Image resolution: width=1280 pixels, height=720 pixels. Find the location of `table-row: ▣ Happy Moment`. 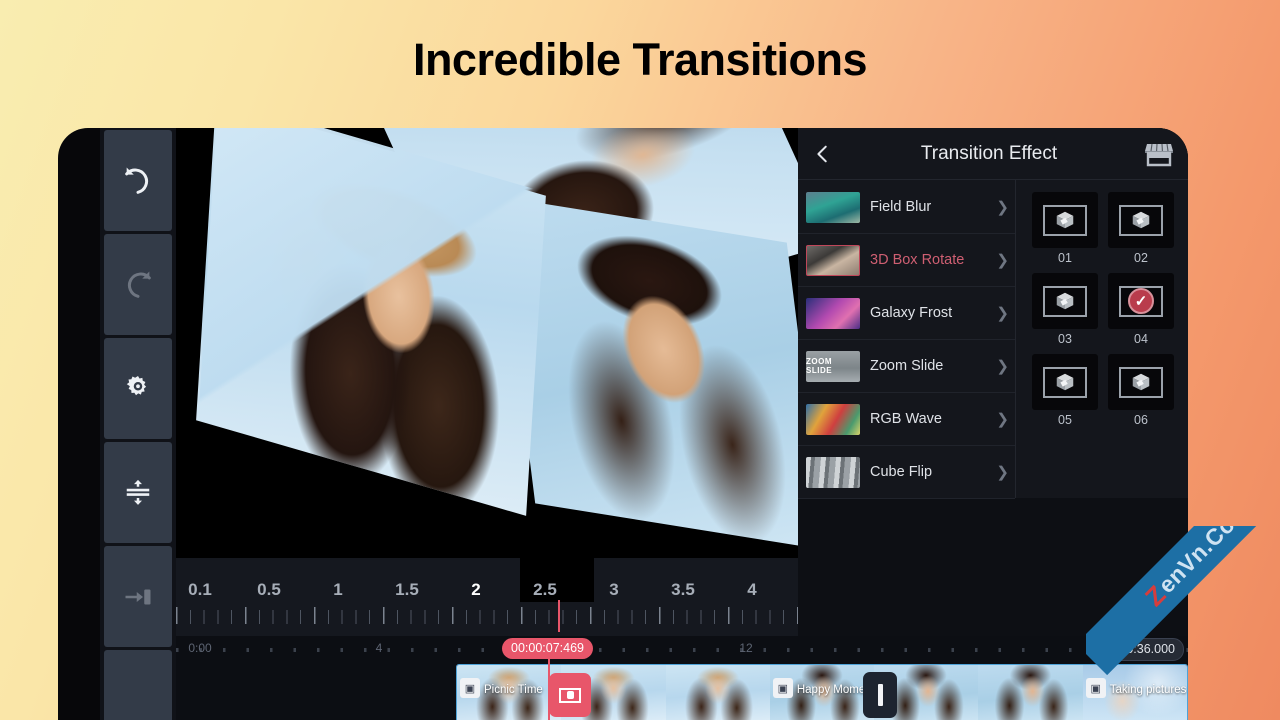

table-row: ▣ Happy Moment is located at coordinates (822, 692).